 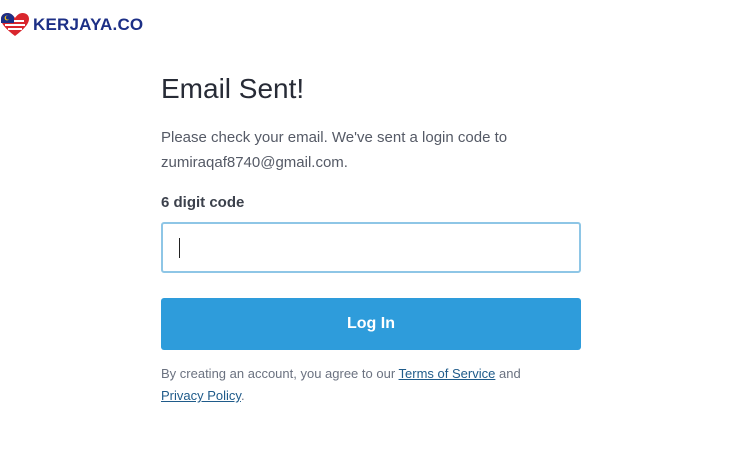 What do you see at coordinates (254, 162) in the screenshot?
I see `email-address: zumiraqaf8740@gmail.com.` at bounding box center [254, 162].